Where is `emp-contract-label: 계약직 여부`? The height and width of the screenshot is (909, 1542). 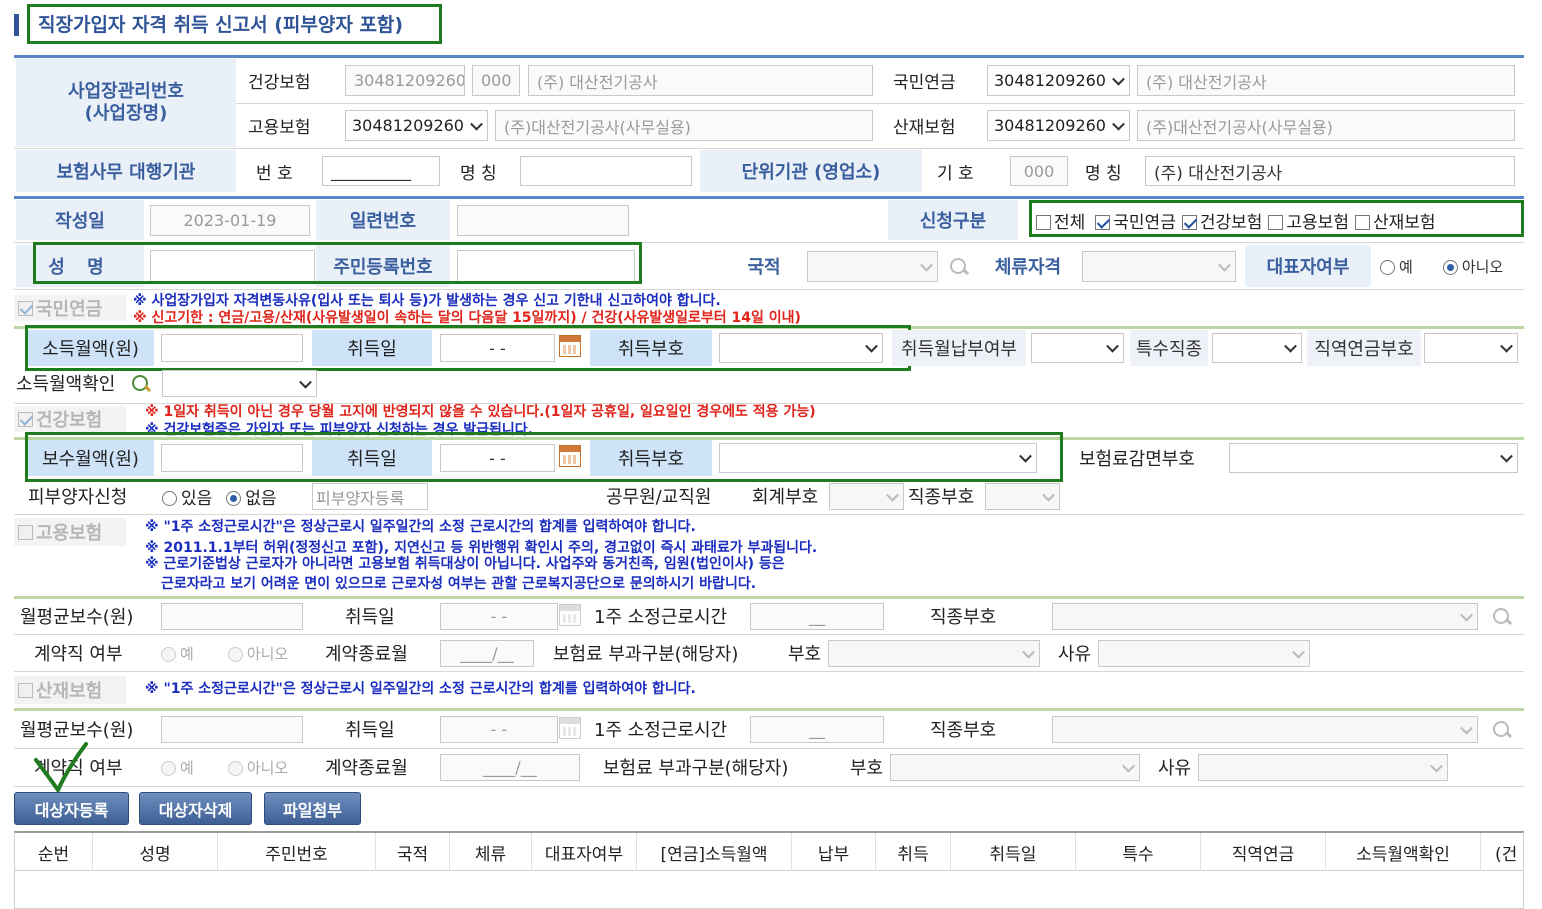 emp-contract-label: 계약직 여부 is located at coordinates (78, 654).